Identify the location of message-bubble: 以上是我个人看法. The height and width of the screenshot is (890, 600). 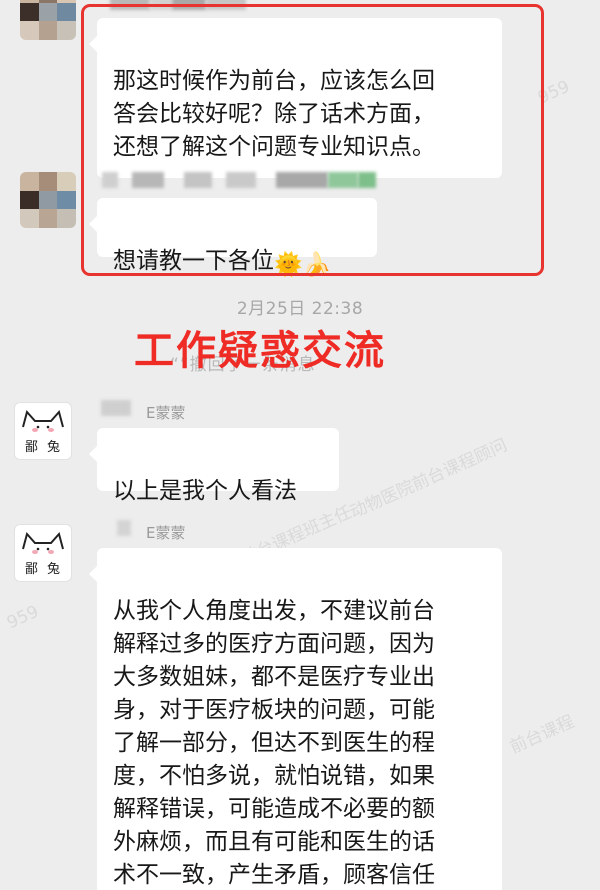
(214, 466).